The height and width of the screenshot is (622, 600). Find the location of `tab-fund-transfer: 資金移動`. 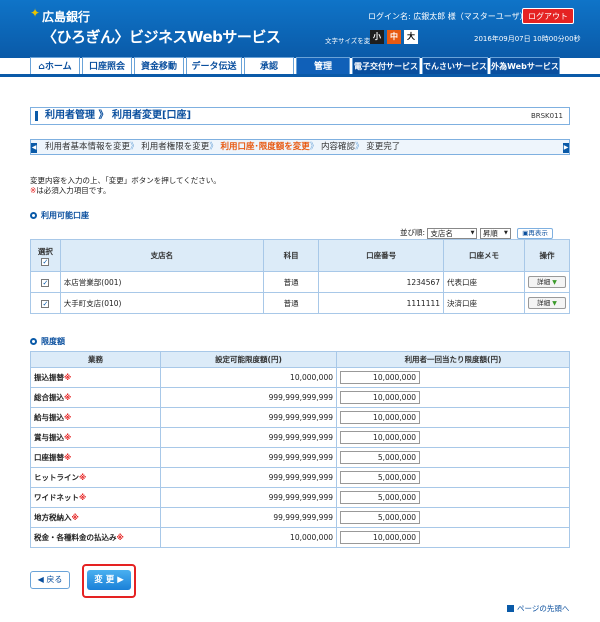

tab-fund-transfer: 資金移動 is located at coordinates (159, 66).